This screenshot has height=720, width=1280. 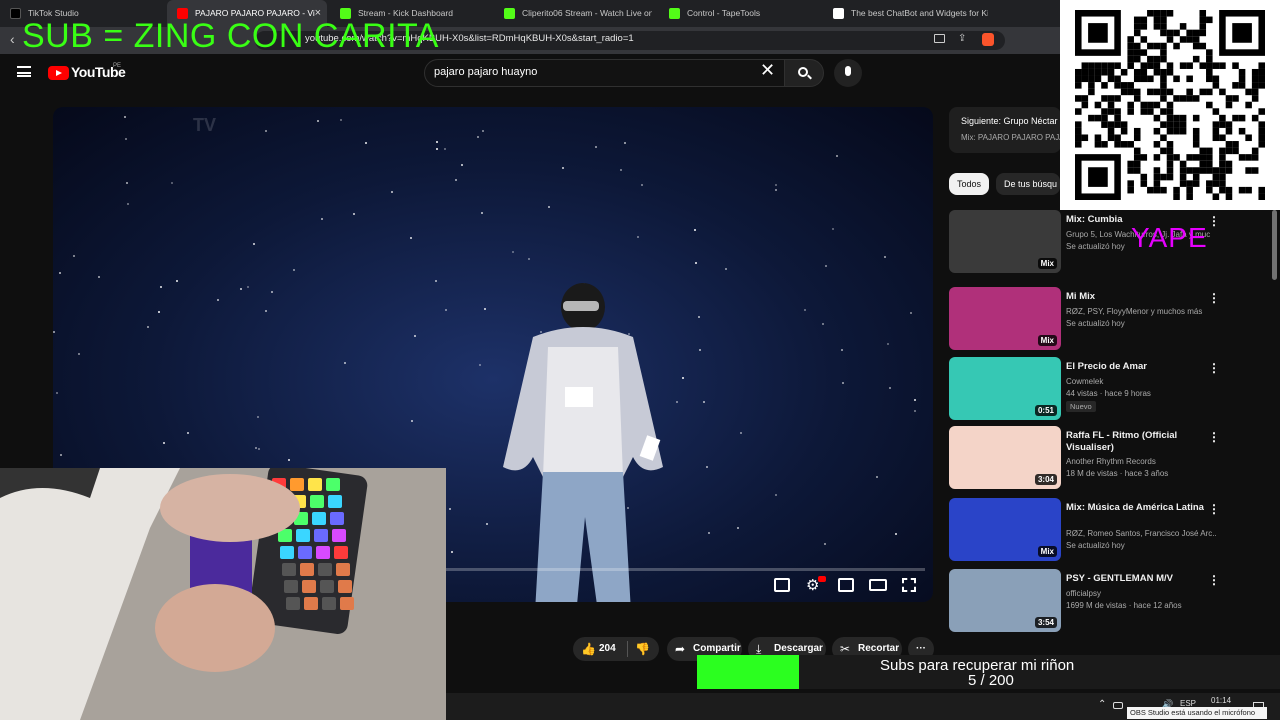 What do you see at coordinates (767, 70) in the screenshot?
I see `clear-search-icon: ✕` at bounding box center [767, 70].